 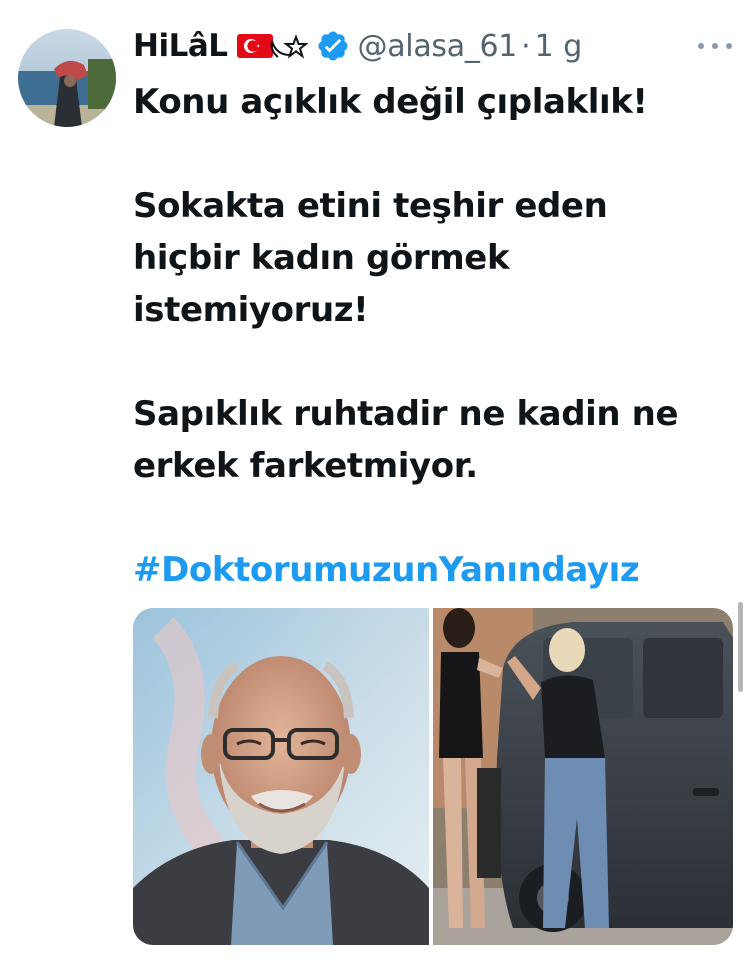 I want to click on tweet-header: HiLâL @alasa_61 · 1 g, so click(x=357, y=46).